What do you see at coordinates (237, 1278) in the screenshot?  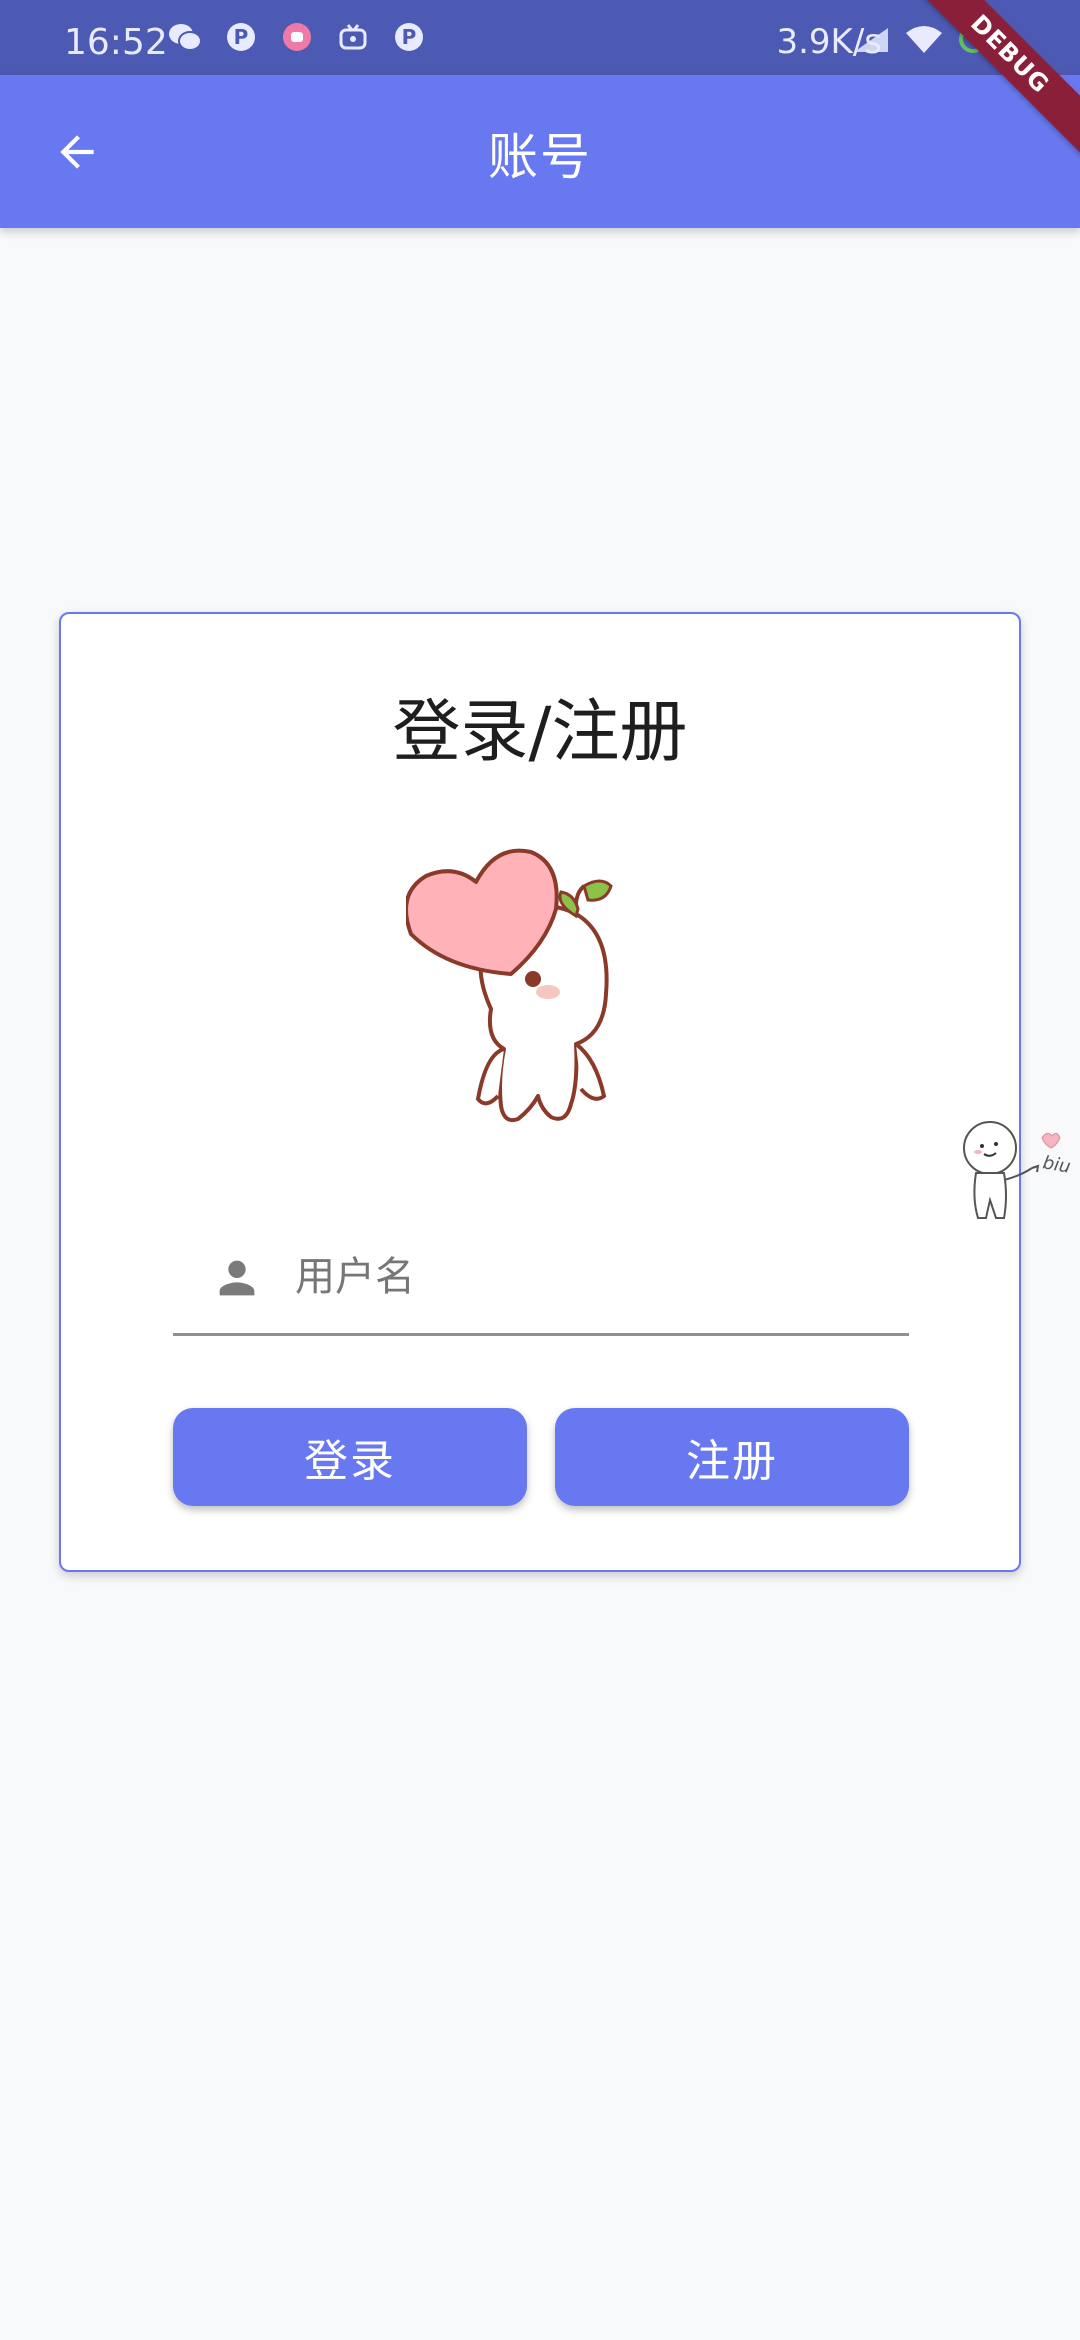 I see `person-icon` at bounding box center [237, 1278].